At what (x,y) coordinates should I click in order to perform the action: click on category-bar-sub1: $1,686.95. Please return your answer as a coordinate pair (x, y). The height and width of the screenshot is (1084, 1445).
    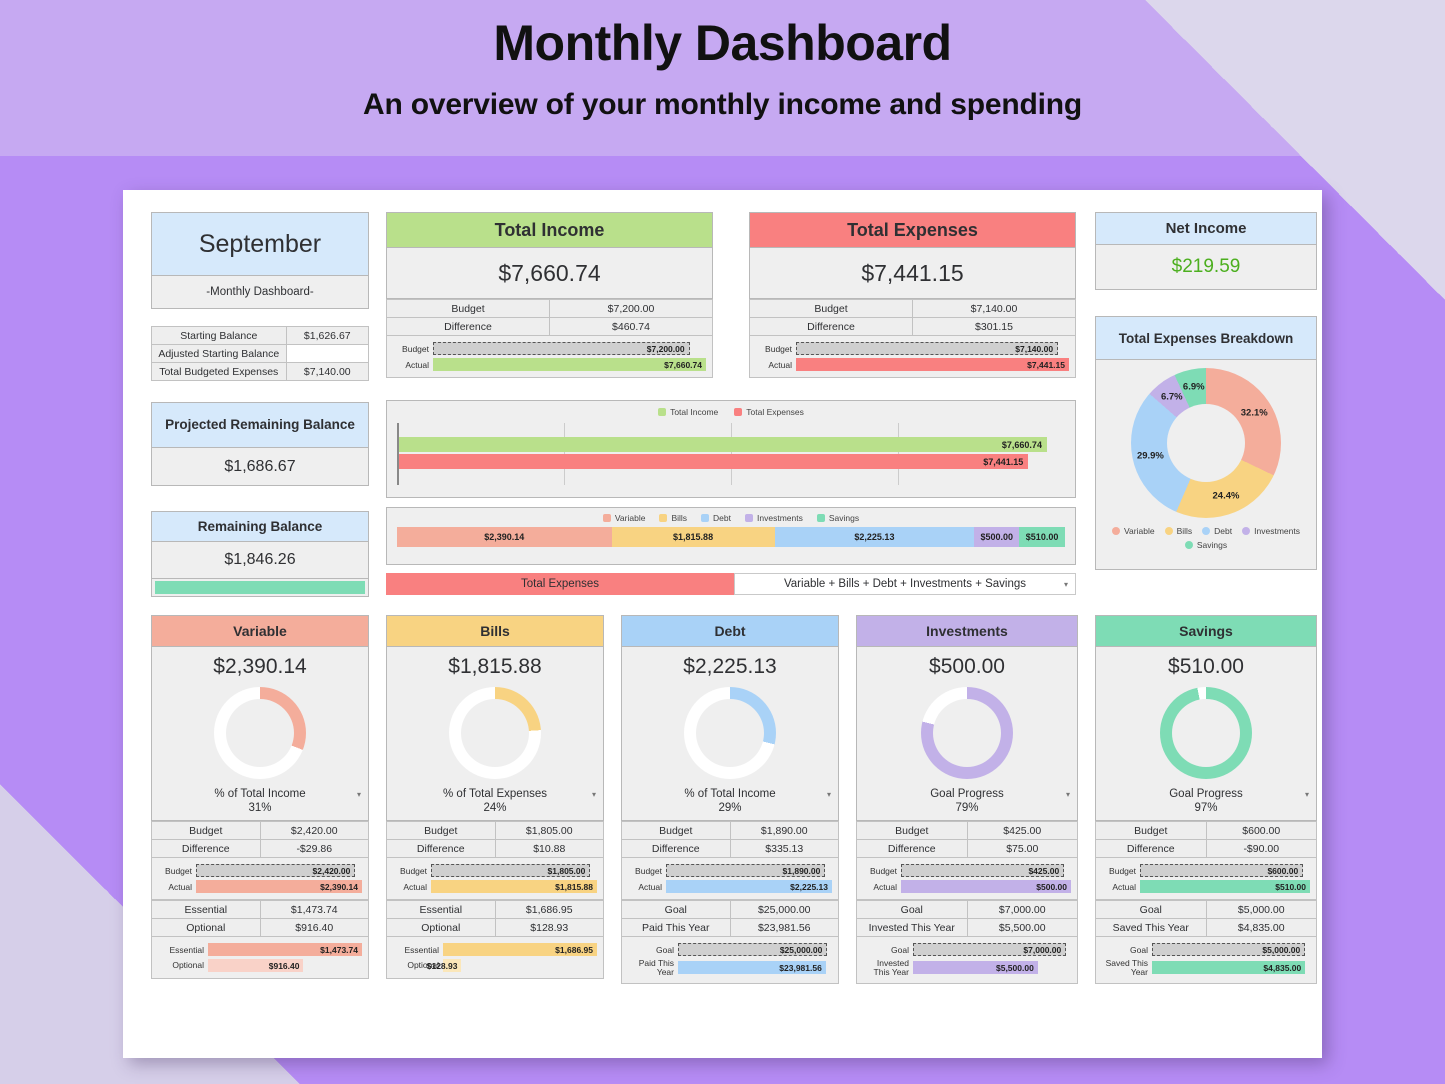
    Looking at the image, I should click on (520, 949).